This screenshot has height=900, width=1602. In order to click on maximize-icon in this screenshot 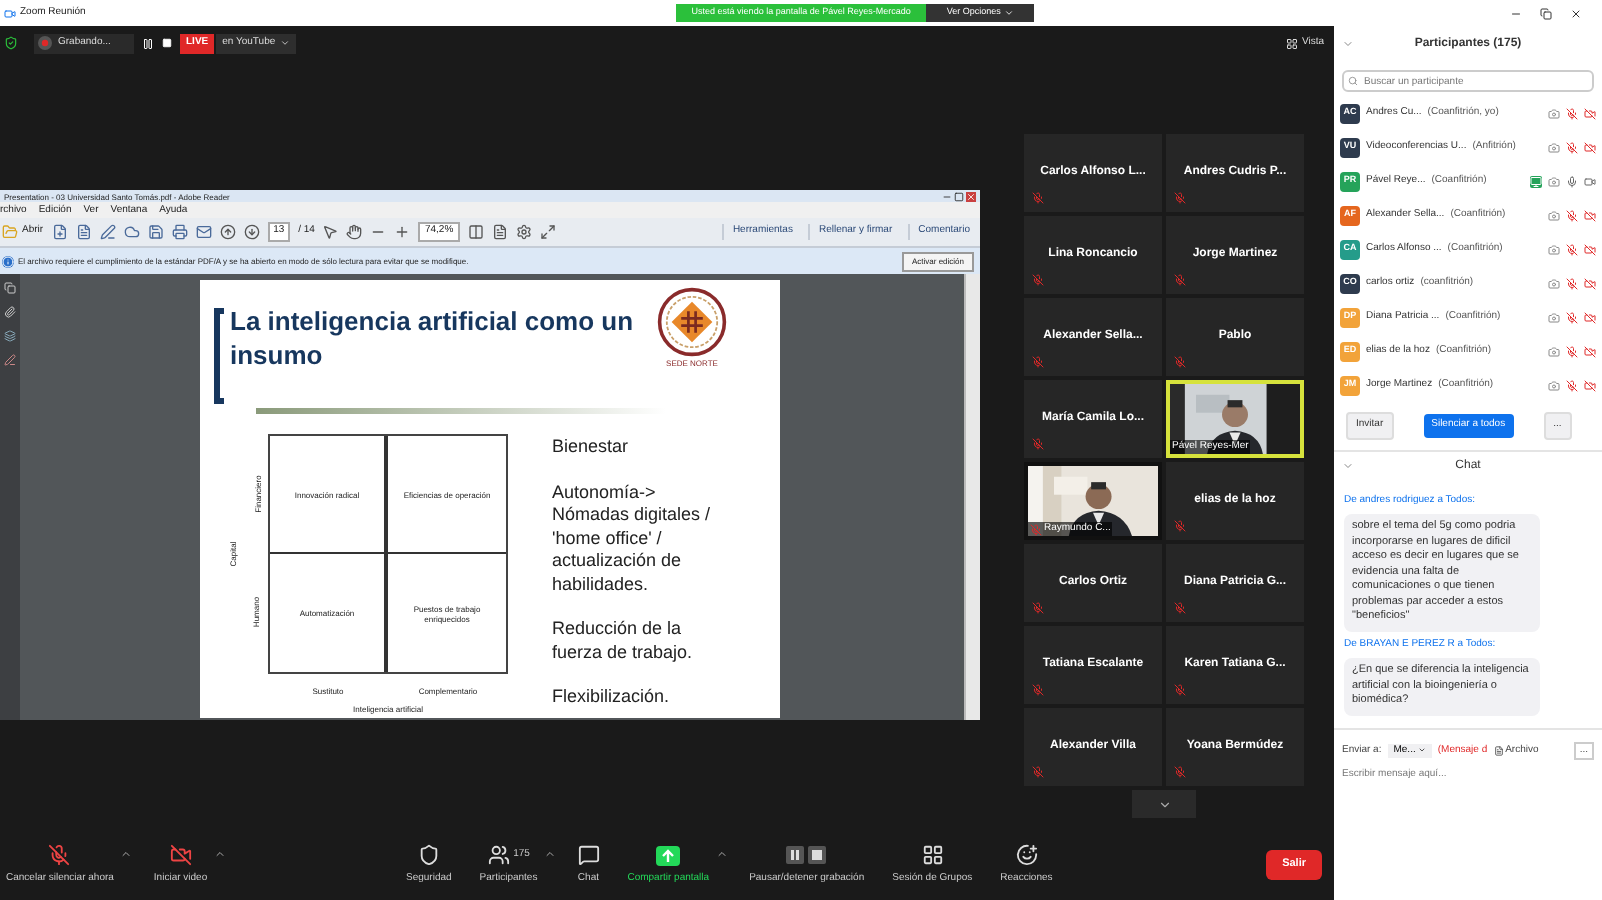, I will do `click(959, 196)`.